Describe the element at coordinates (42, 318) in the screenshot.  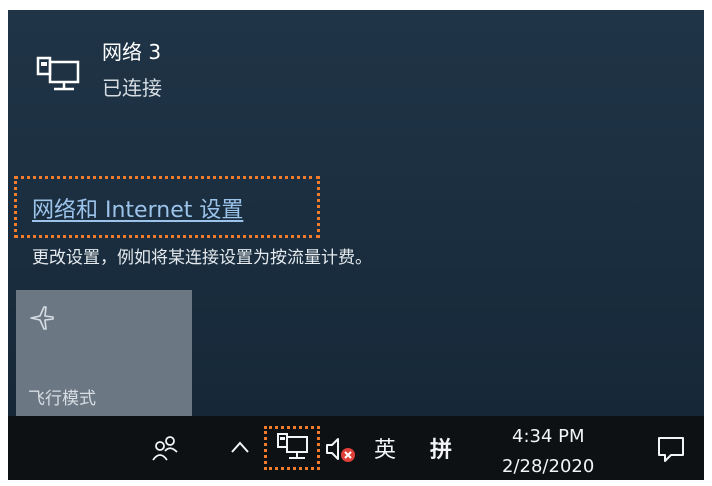
I see `airplane-icon` at that location.